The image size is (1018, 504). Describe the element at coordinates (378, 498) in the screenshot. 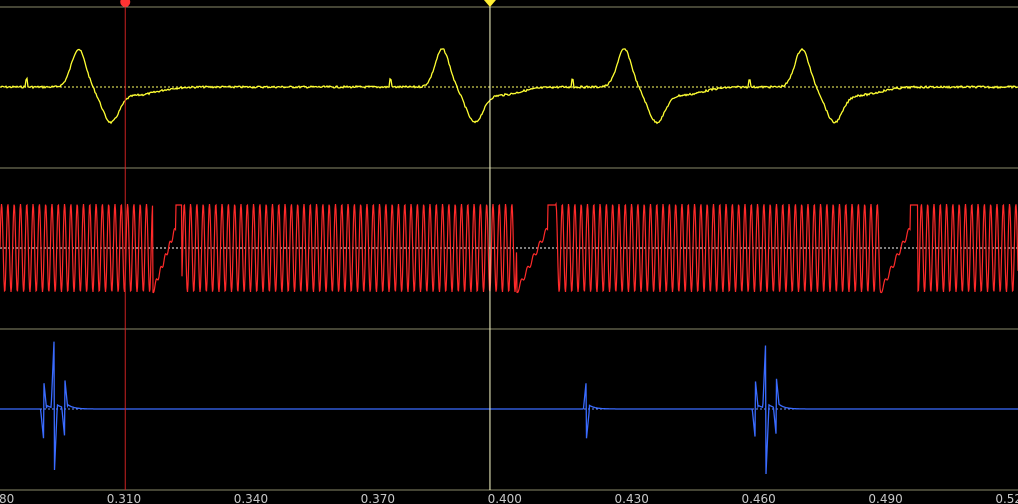

I see `time-tick-label: 0.370` at that location.